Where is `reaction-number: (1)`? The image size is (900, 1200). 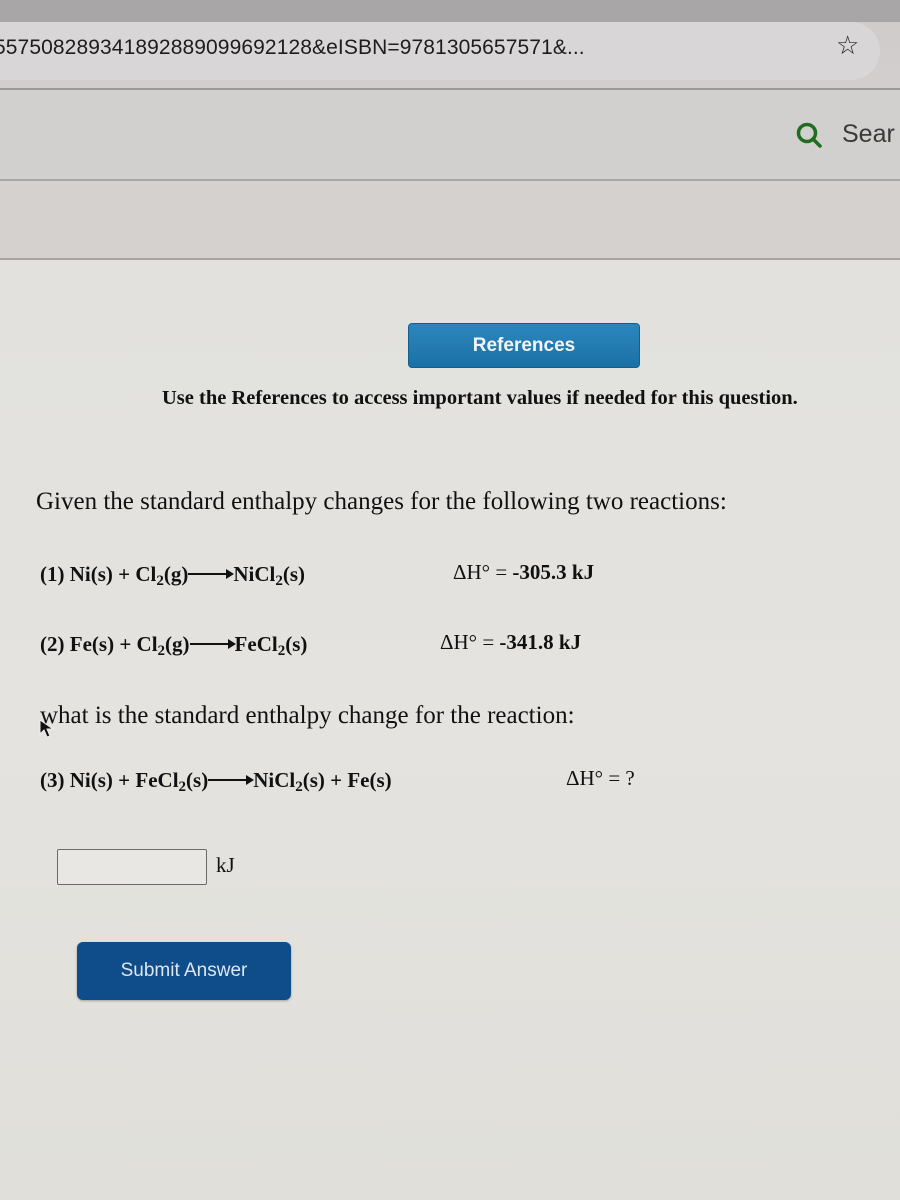 reaction-number: (1) is located at coordinates (52, 574).